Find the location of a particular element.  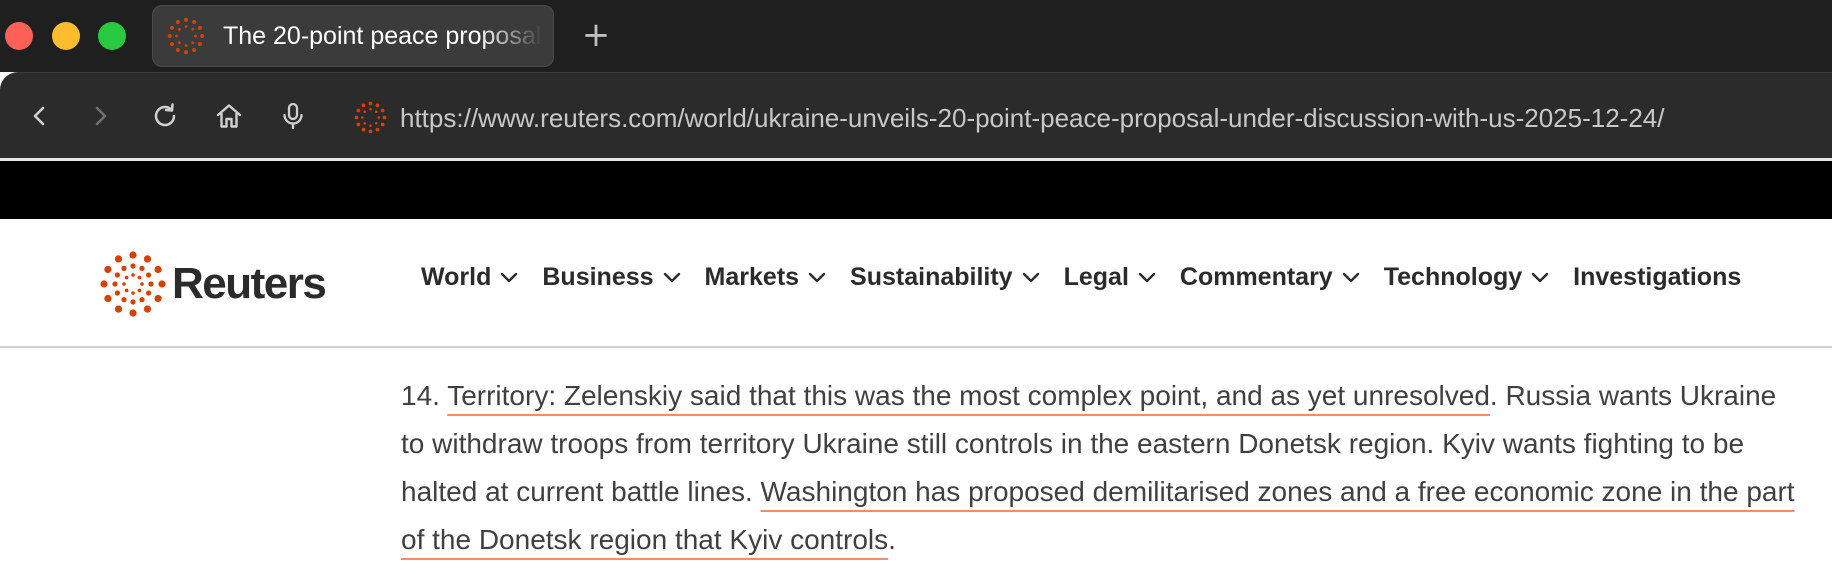

nav-item-technology: Technology is located at coordinates (1467, 277).